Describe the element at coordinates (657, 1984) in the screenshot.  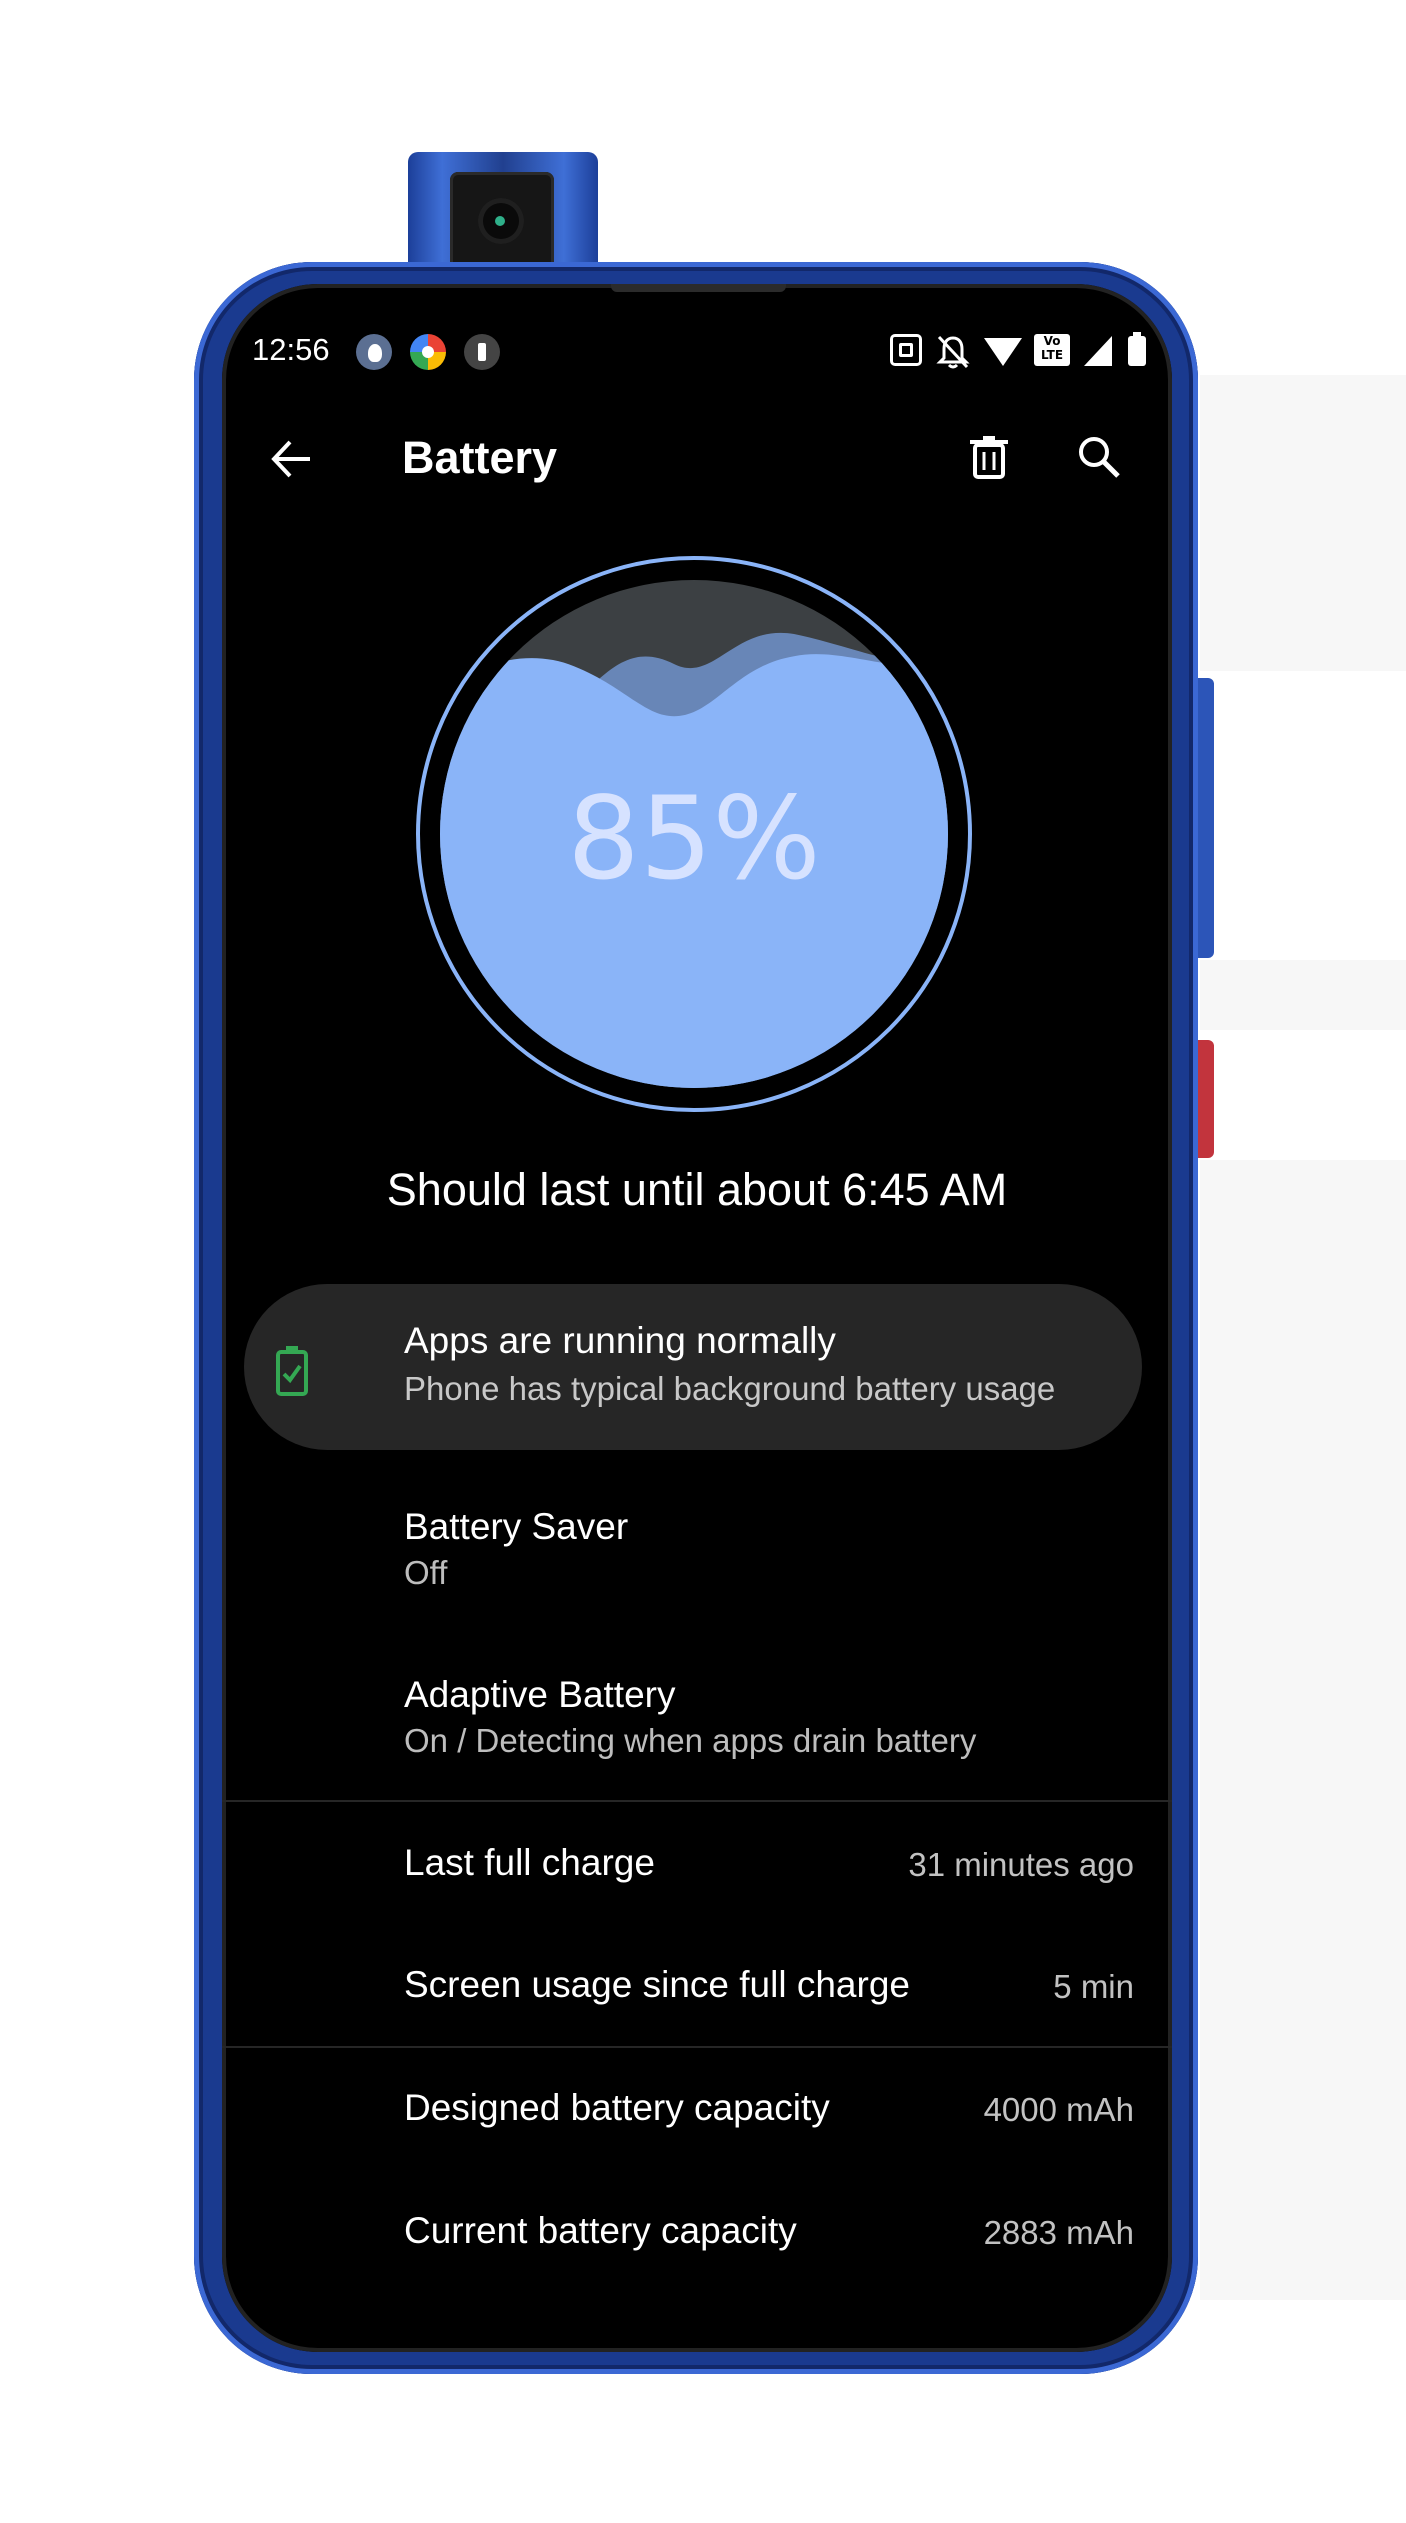
I see `stat-label: Screen usage since full charge` at that location.